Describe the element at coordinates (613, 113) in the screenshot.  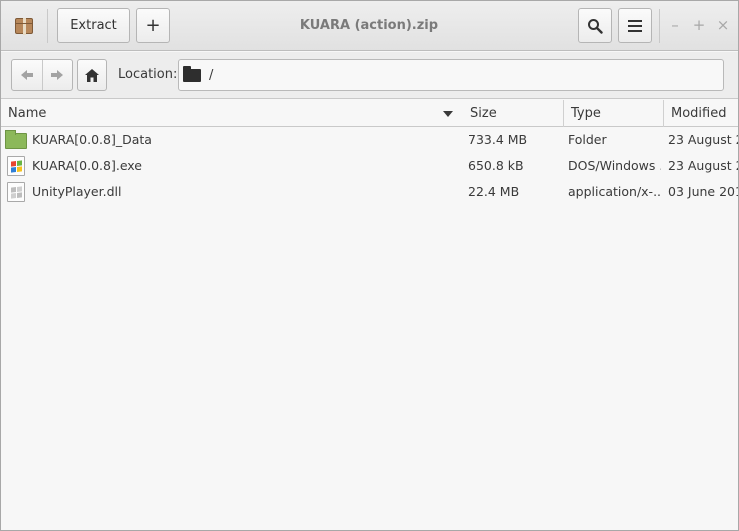
I see `column-header-type: Type` at that location.